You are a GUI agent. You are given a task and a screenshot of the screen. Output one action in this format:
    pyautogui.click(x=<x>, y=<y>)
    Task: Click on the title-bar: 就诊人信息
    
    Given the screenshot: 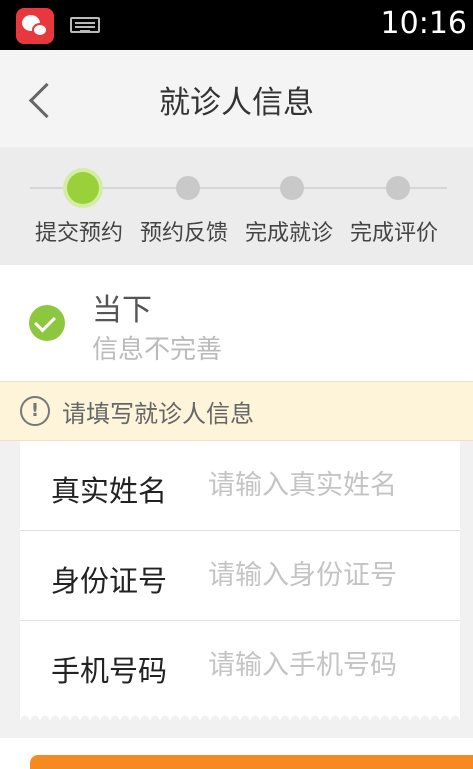 What is the action you would take?
    pyautogui.click(x=236, y=98)
    